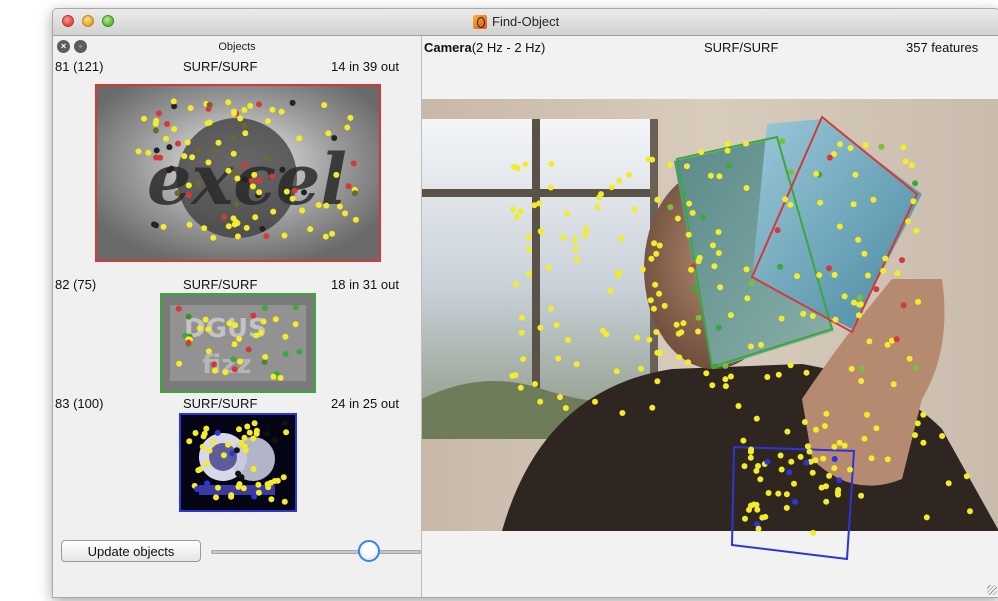  I want to click on update-objects-button: Update objects, so click(131, 551).